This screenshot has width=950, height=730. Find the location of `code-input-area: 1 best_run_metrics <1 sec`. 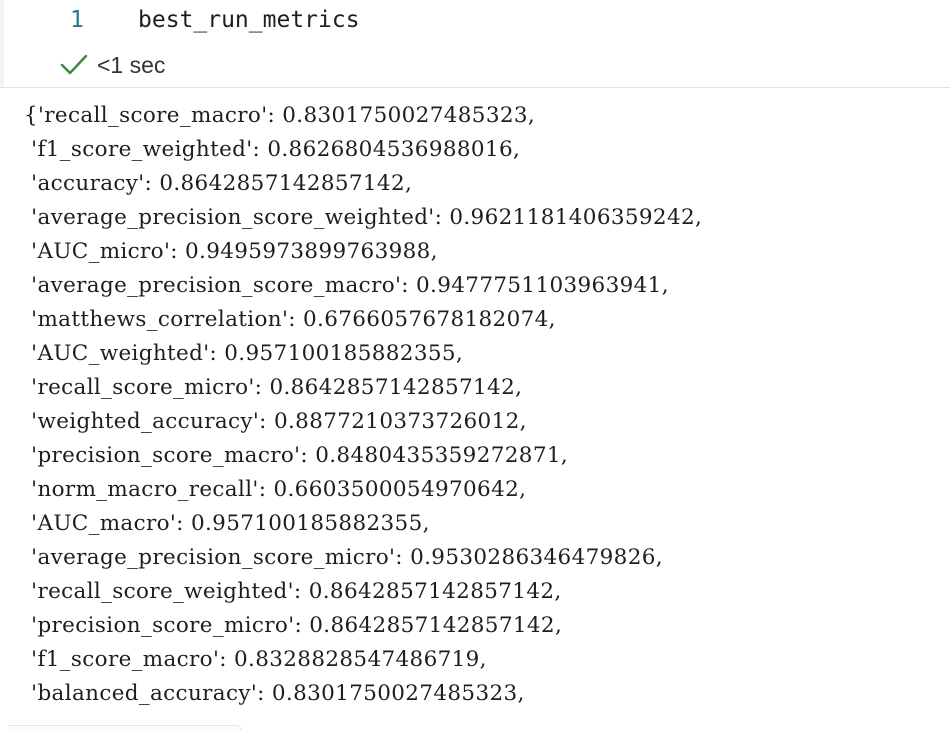

code-input-area: 1 best_run_metrics <1 sec is located at coordinates (475, 43).